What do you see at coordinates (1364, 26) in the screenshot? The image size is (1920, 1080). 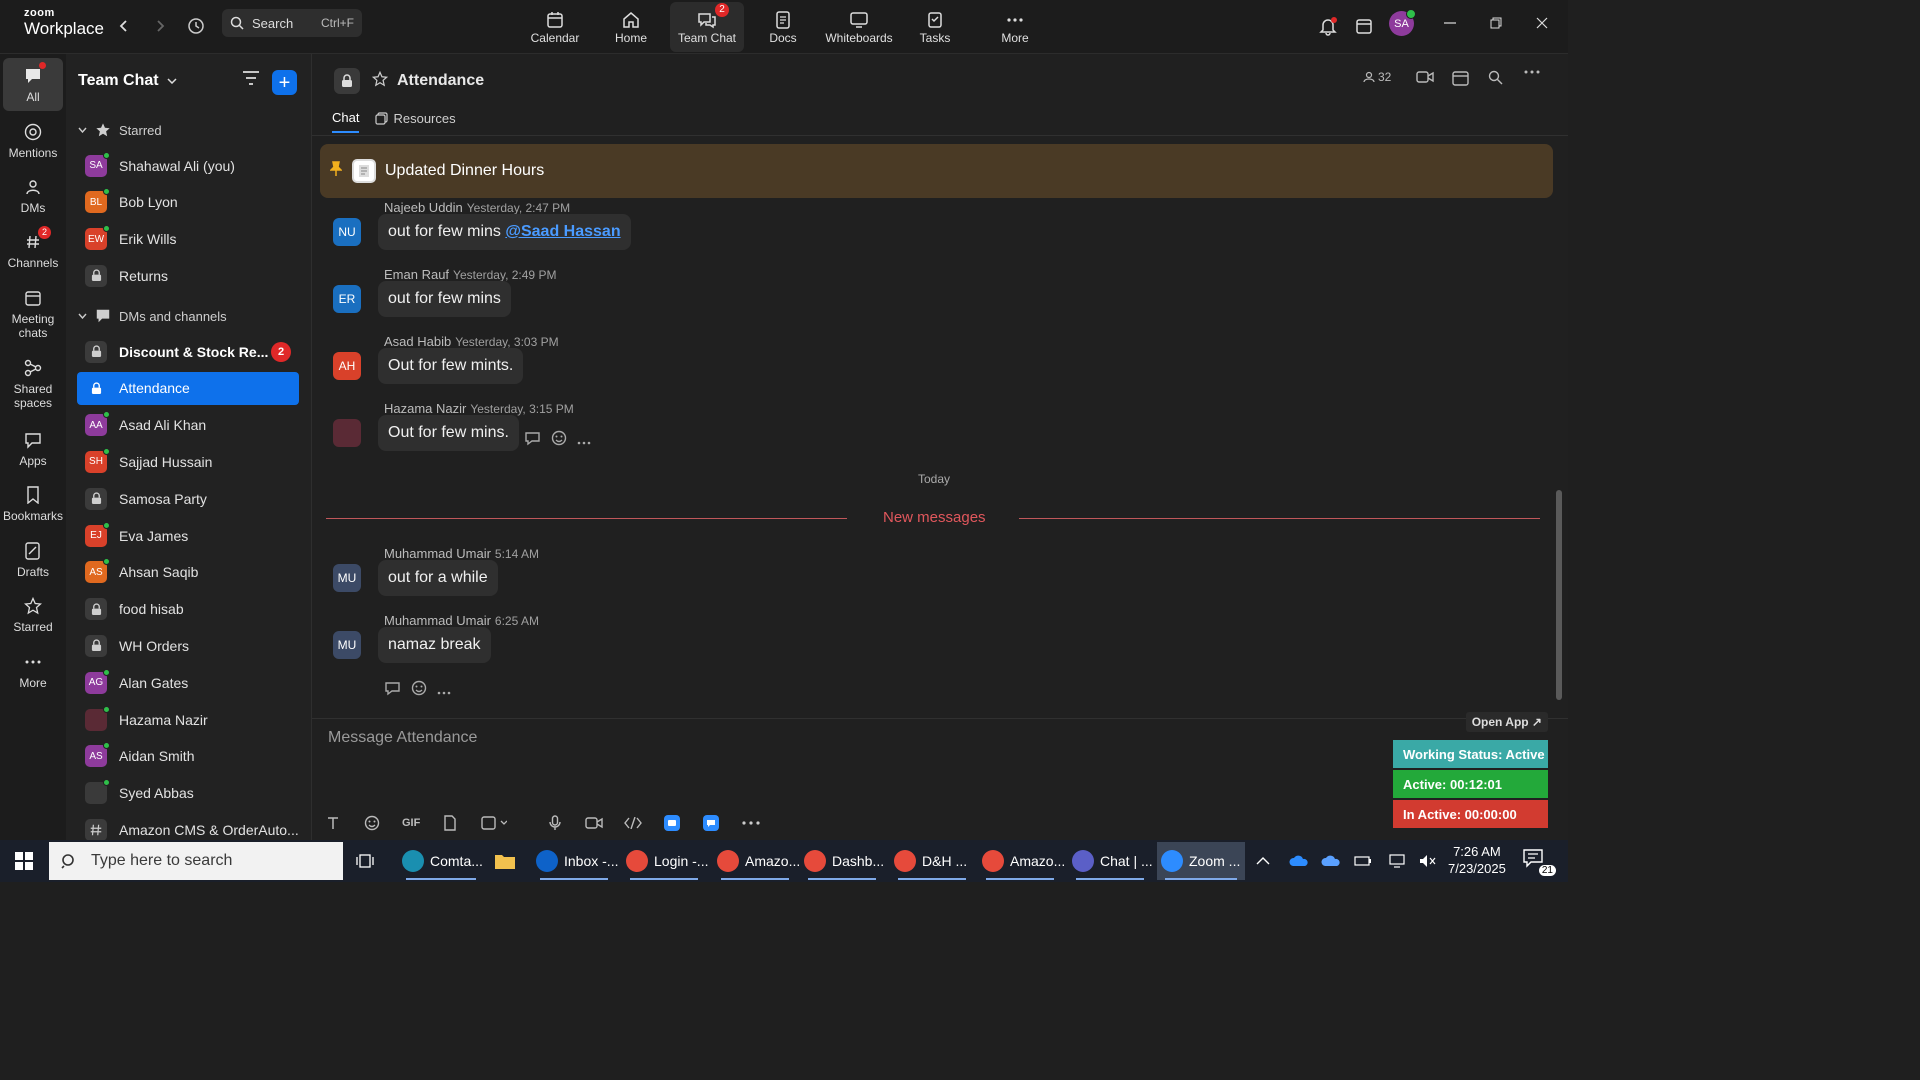 I see `calendar-status-icon` at bounding box center [1364, 26].